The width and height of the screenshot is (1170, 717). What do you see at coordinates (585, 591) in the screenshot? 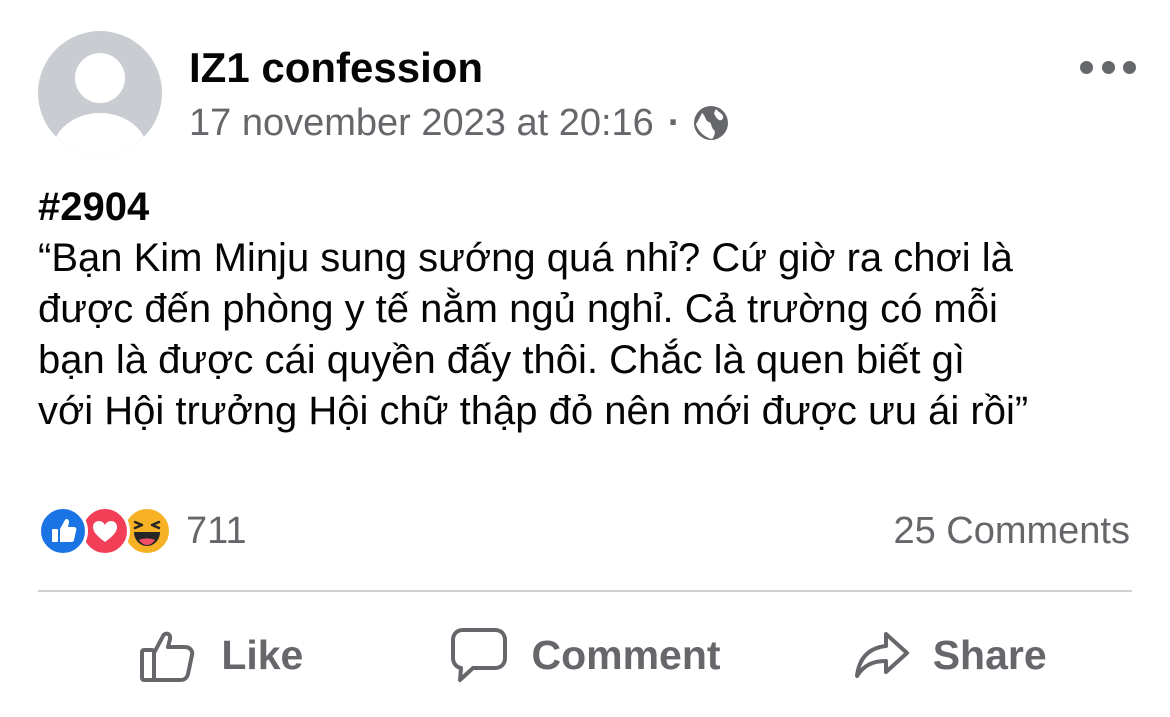
I see `divider` at bounding box center [585, 591].